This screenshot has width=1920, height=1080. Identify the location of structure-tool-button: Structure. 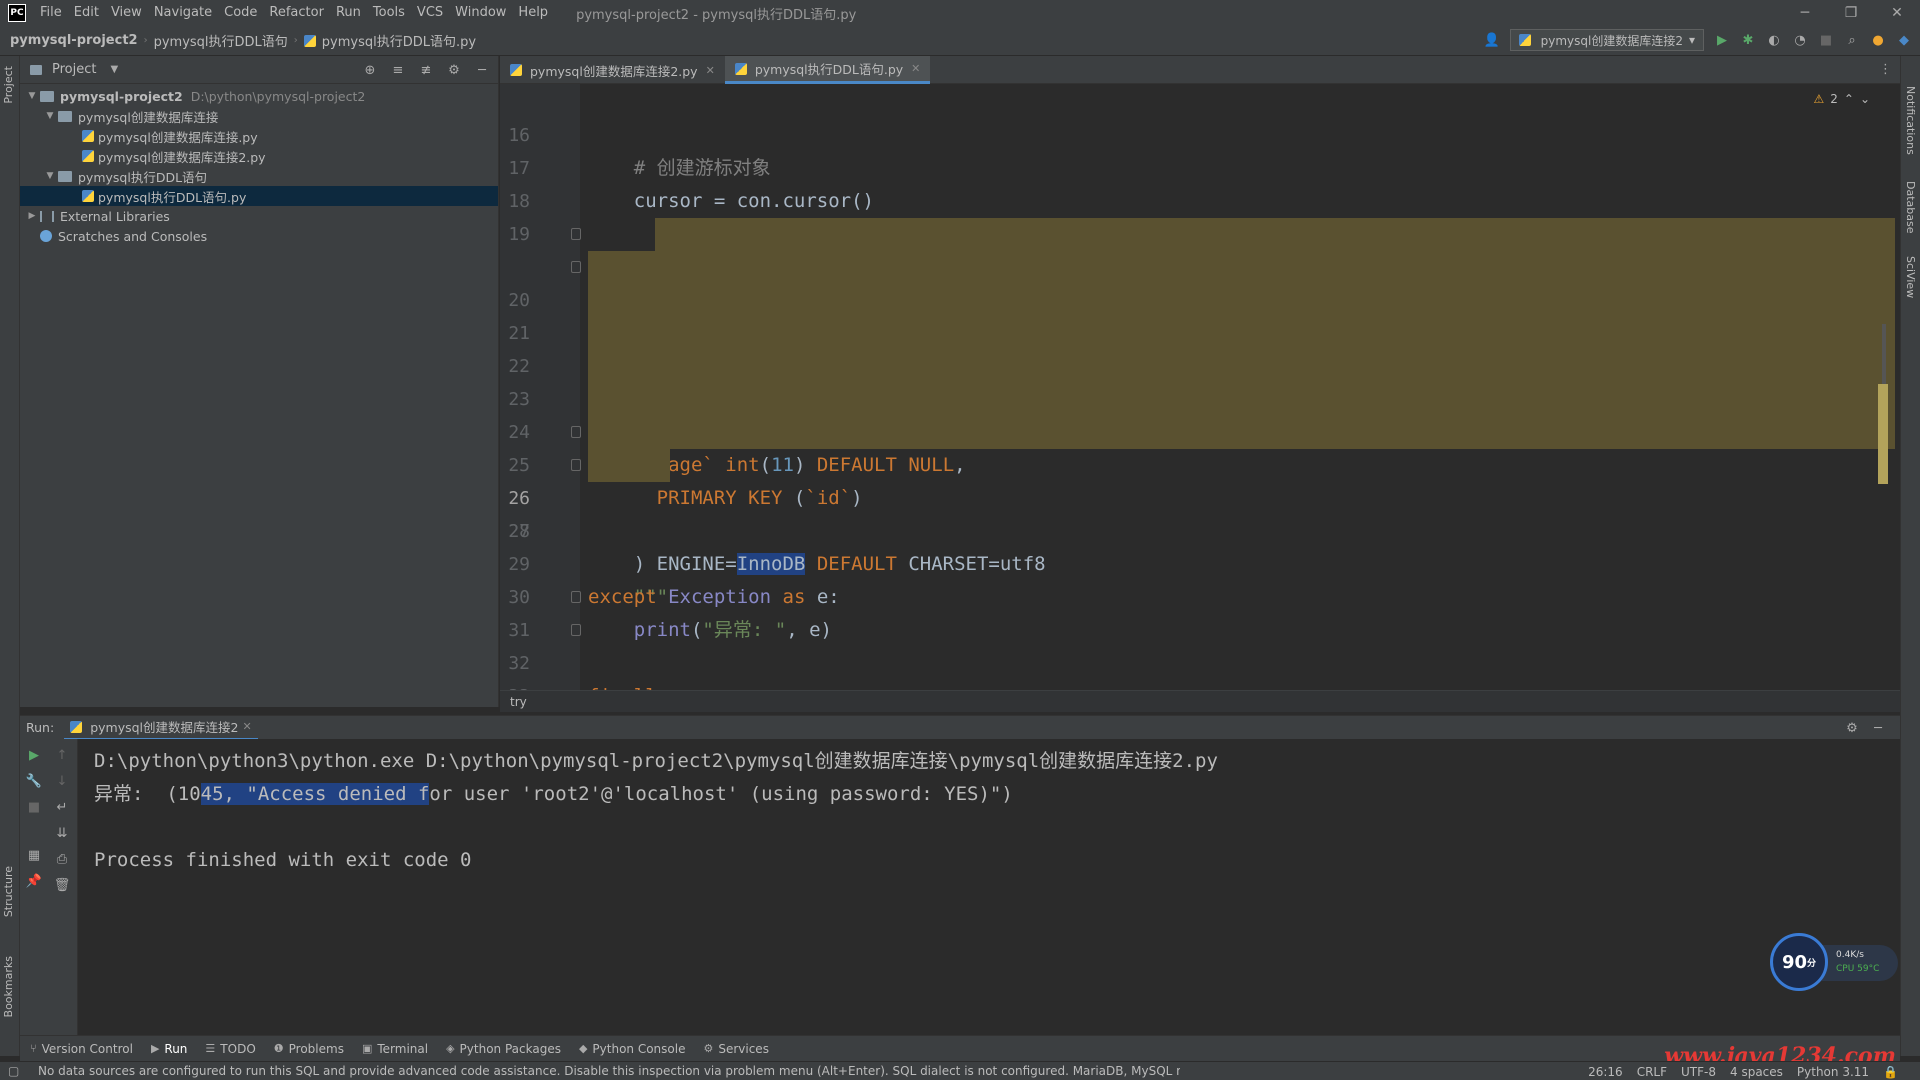
(8, 891).